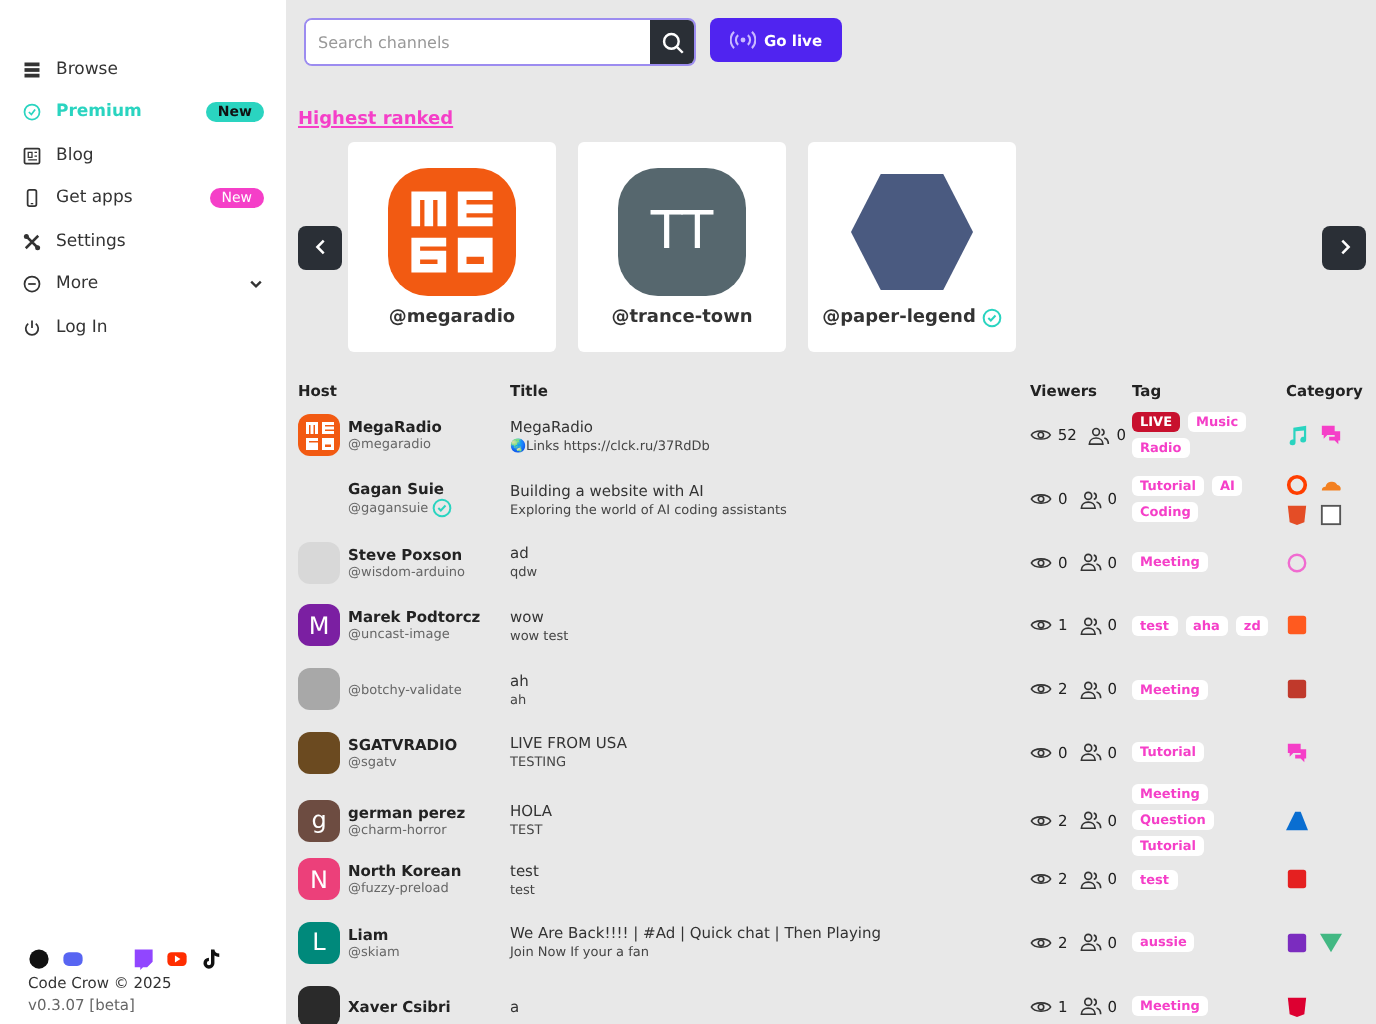 This screenshot has width=1376, height=1024. Describe the element at coordinates (319, 820) in the screenshot. I see `avatar: g` at that location.